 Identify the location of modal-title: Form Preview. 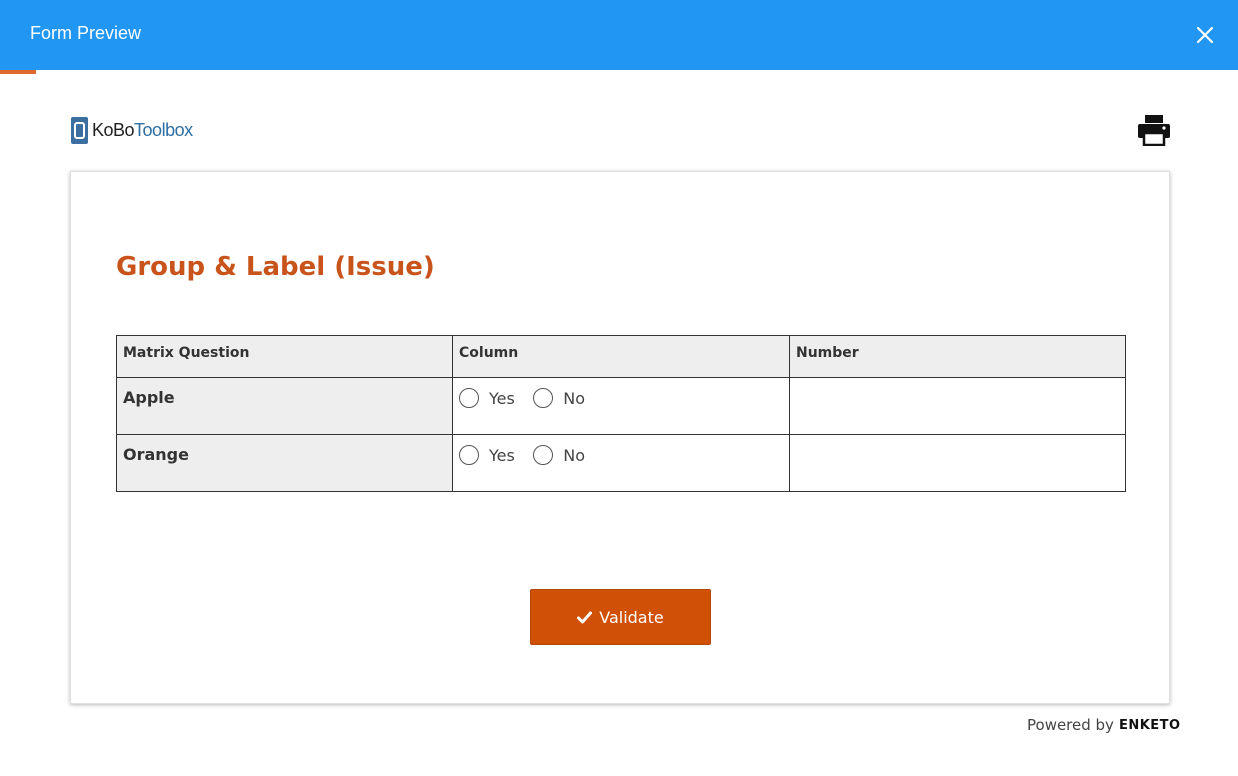
(86, 33).